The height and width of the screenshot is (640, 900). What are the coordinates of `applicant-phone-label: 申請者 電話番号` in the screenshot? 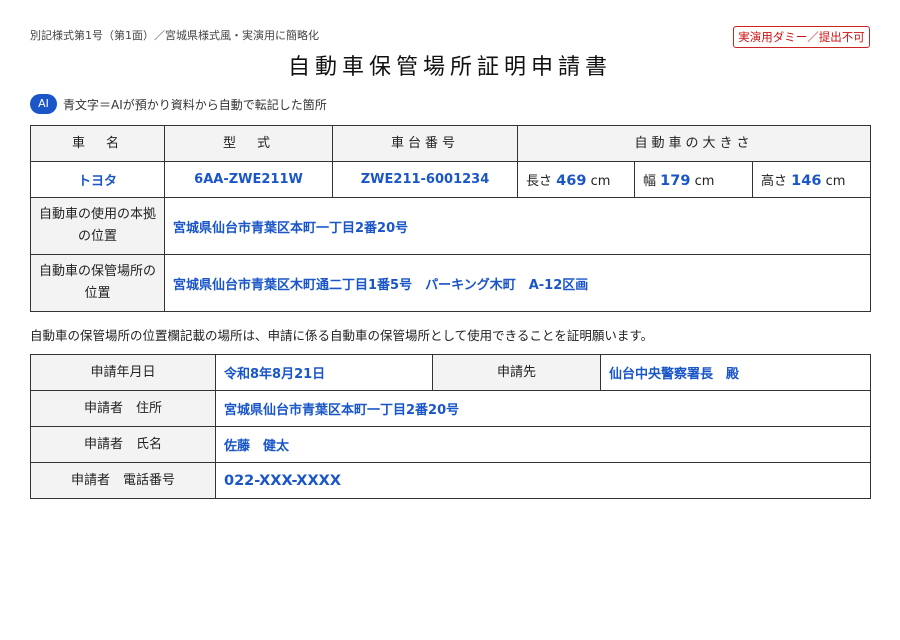 It's located at (123, 480).